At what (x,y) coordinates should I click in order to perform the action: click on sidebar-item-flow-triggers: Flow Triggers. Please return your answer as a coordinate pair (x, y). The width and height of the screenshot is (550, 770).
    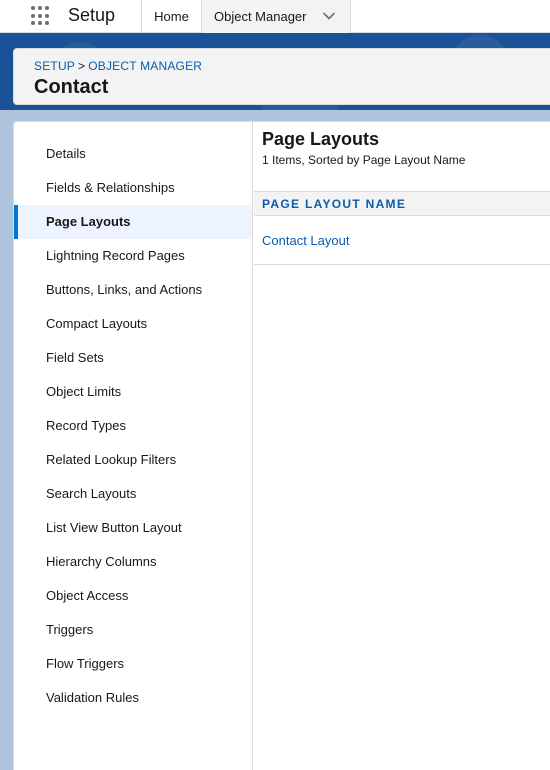
    Looking at the image, I should click on (133, 664).